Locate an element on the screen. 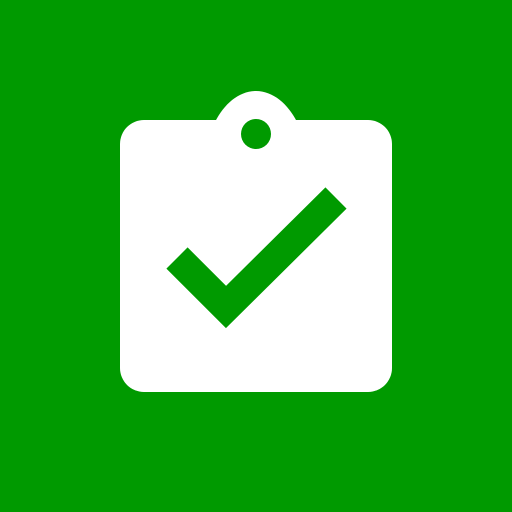 The image size is (512, 512). clipboard-hole is located at coordinates (256, 134).